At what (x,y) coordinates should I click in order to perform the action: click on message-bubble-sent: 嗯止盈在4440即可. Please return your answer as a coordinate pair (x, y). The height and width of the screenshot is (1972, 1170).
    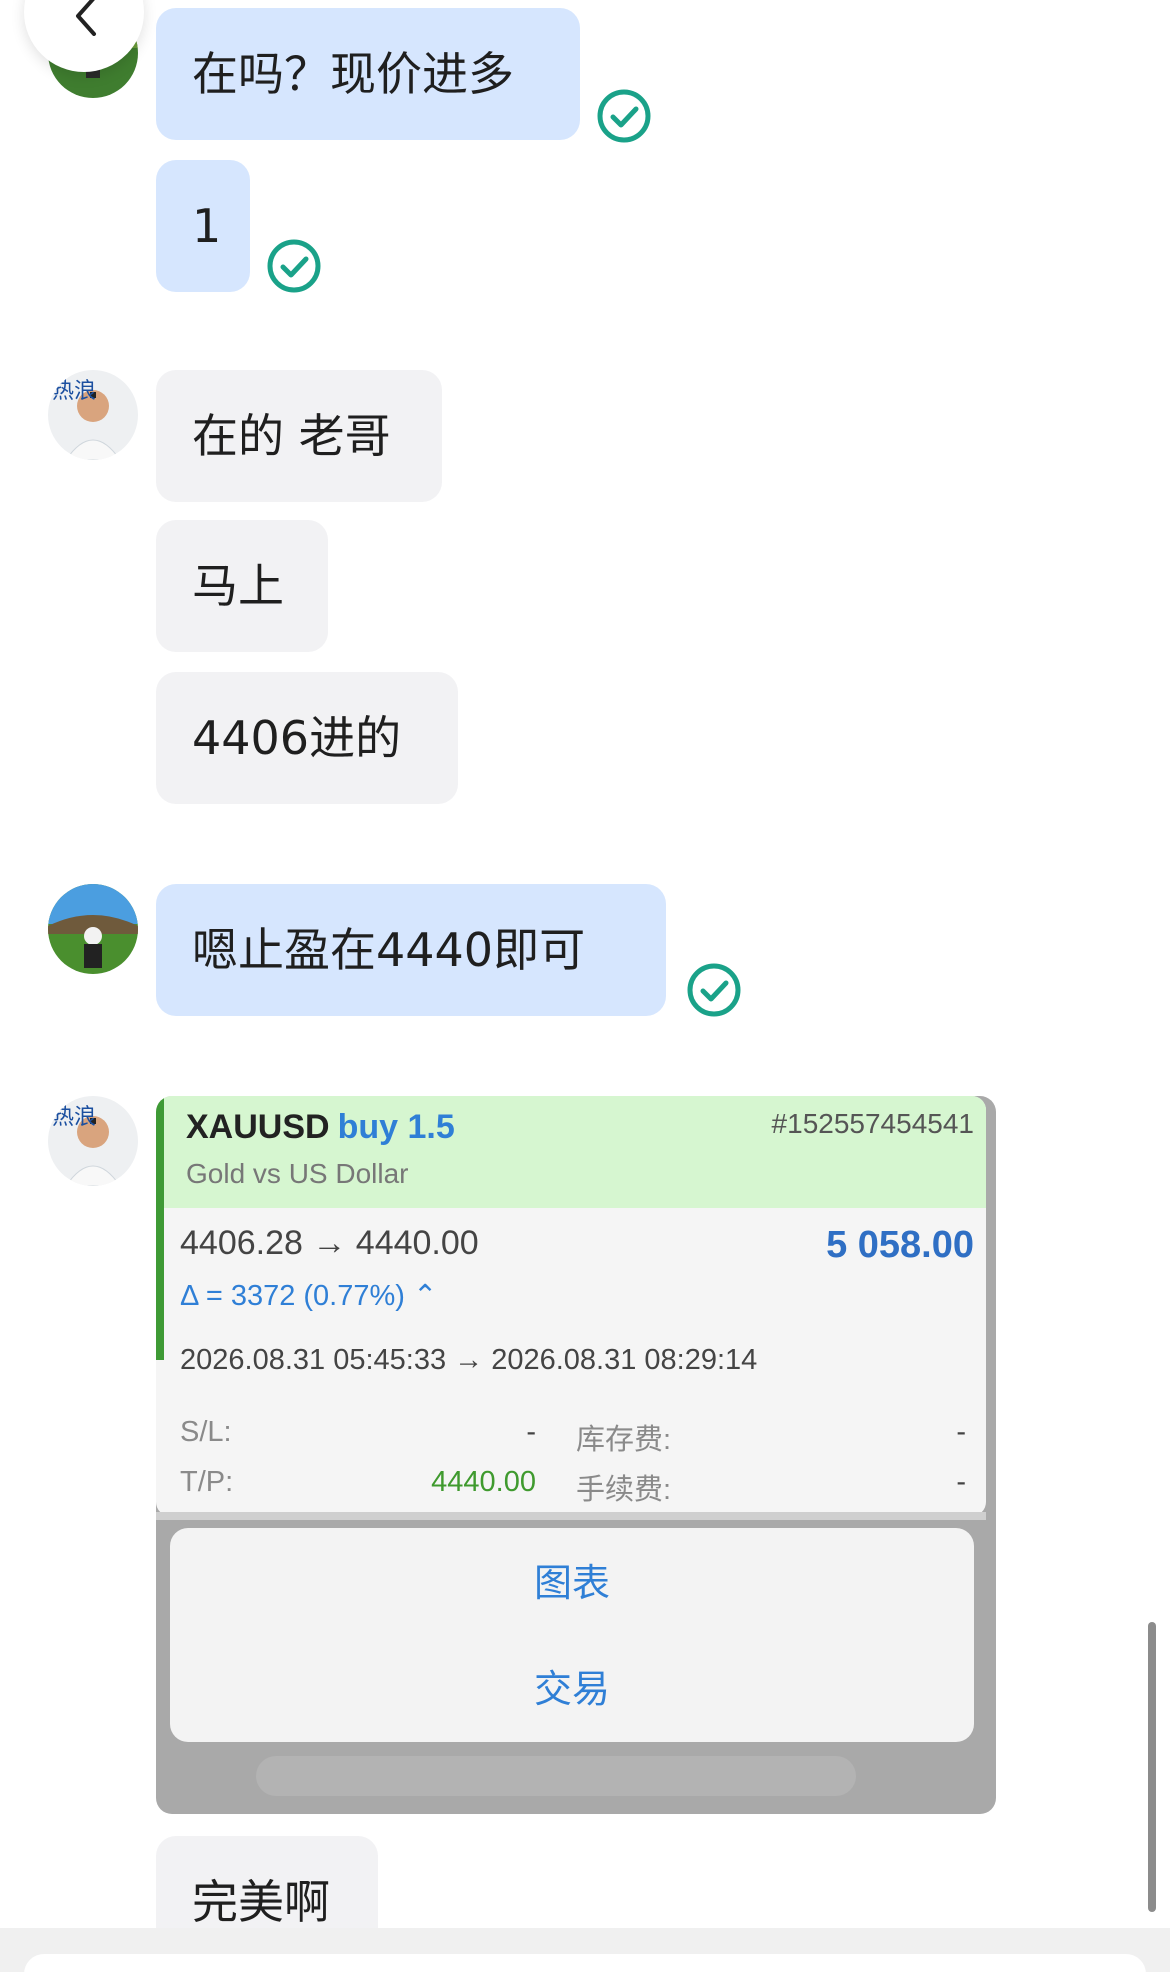
    Looking at the image, I should click on (411, 950).